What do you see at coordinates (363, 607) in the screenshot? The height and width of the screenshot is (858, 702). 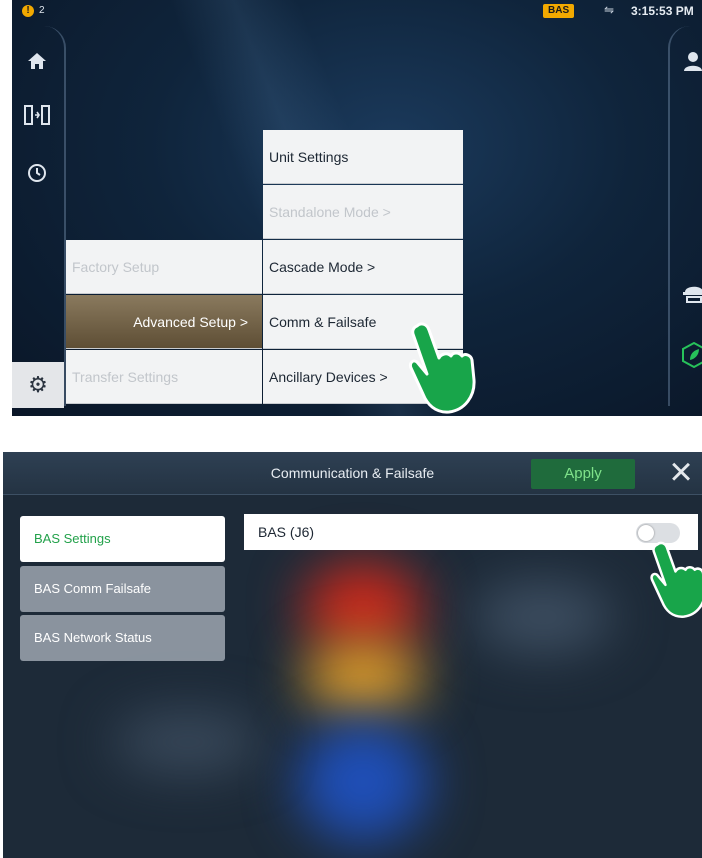 I see `background-blur-red` at bounding box center [363, 607].